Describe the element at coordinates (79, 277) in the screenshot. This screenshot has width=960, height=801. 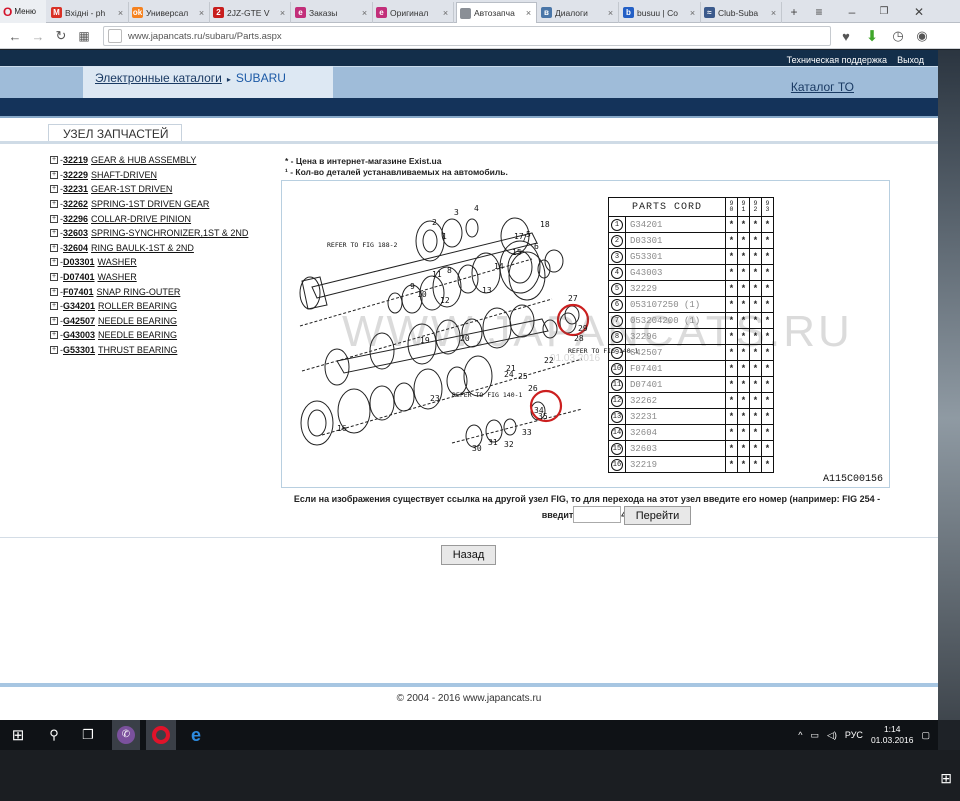
I see `part-code-link: D07401` at that location.